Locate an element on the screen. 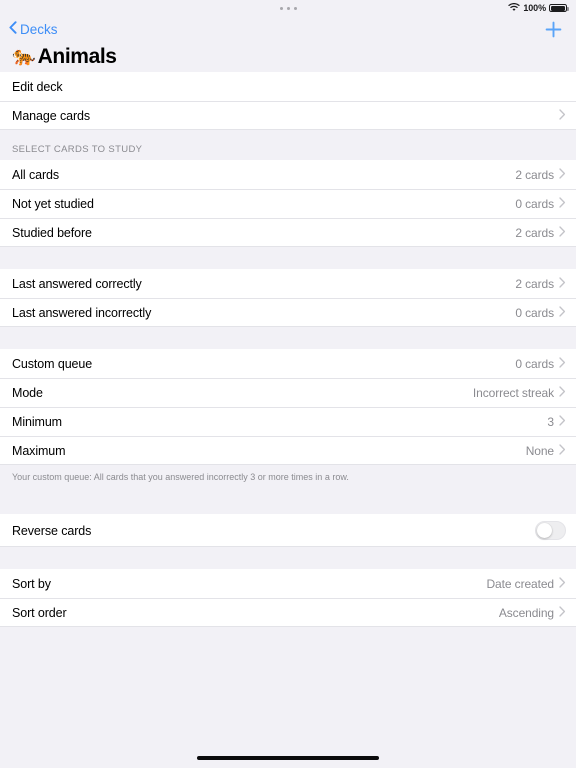 This screenshot has width=576, height=768. list-item-label: Edit deck is located at coordinates (37, 86).